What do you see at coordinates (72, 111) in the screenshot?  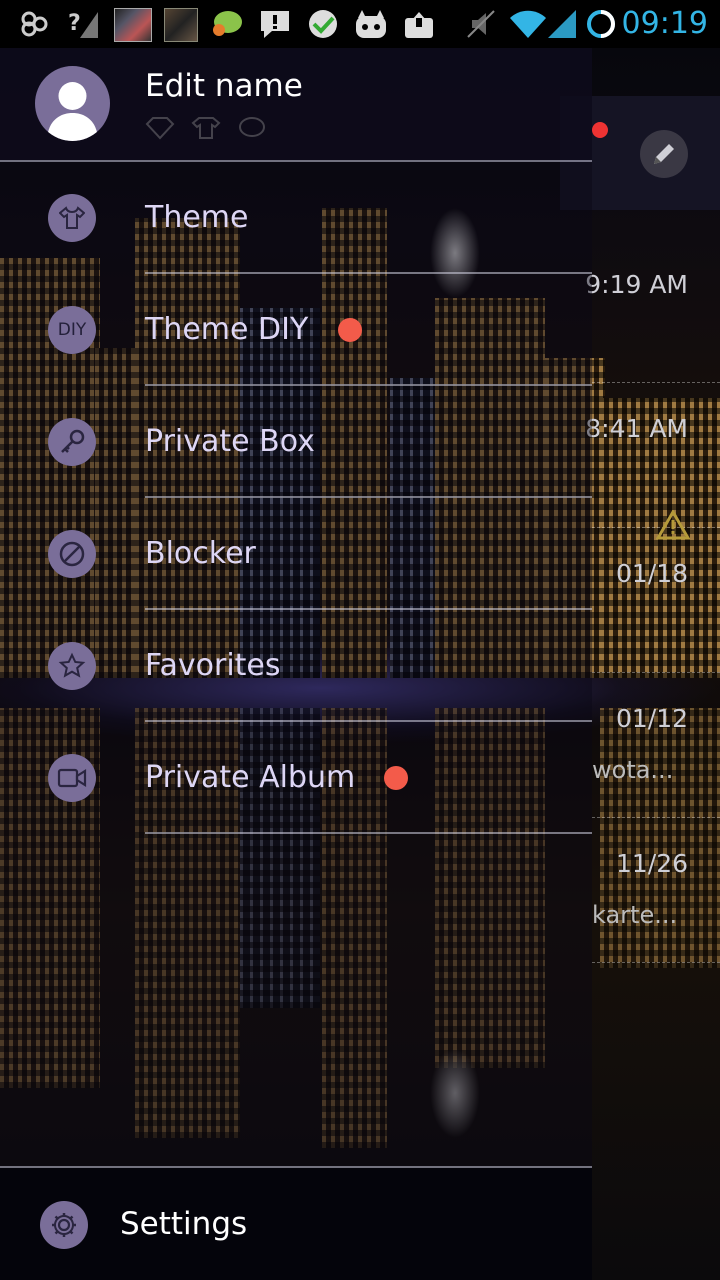 I see `person-icon` at bounding box center [72, 111].